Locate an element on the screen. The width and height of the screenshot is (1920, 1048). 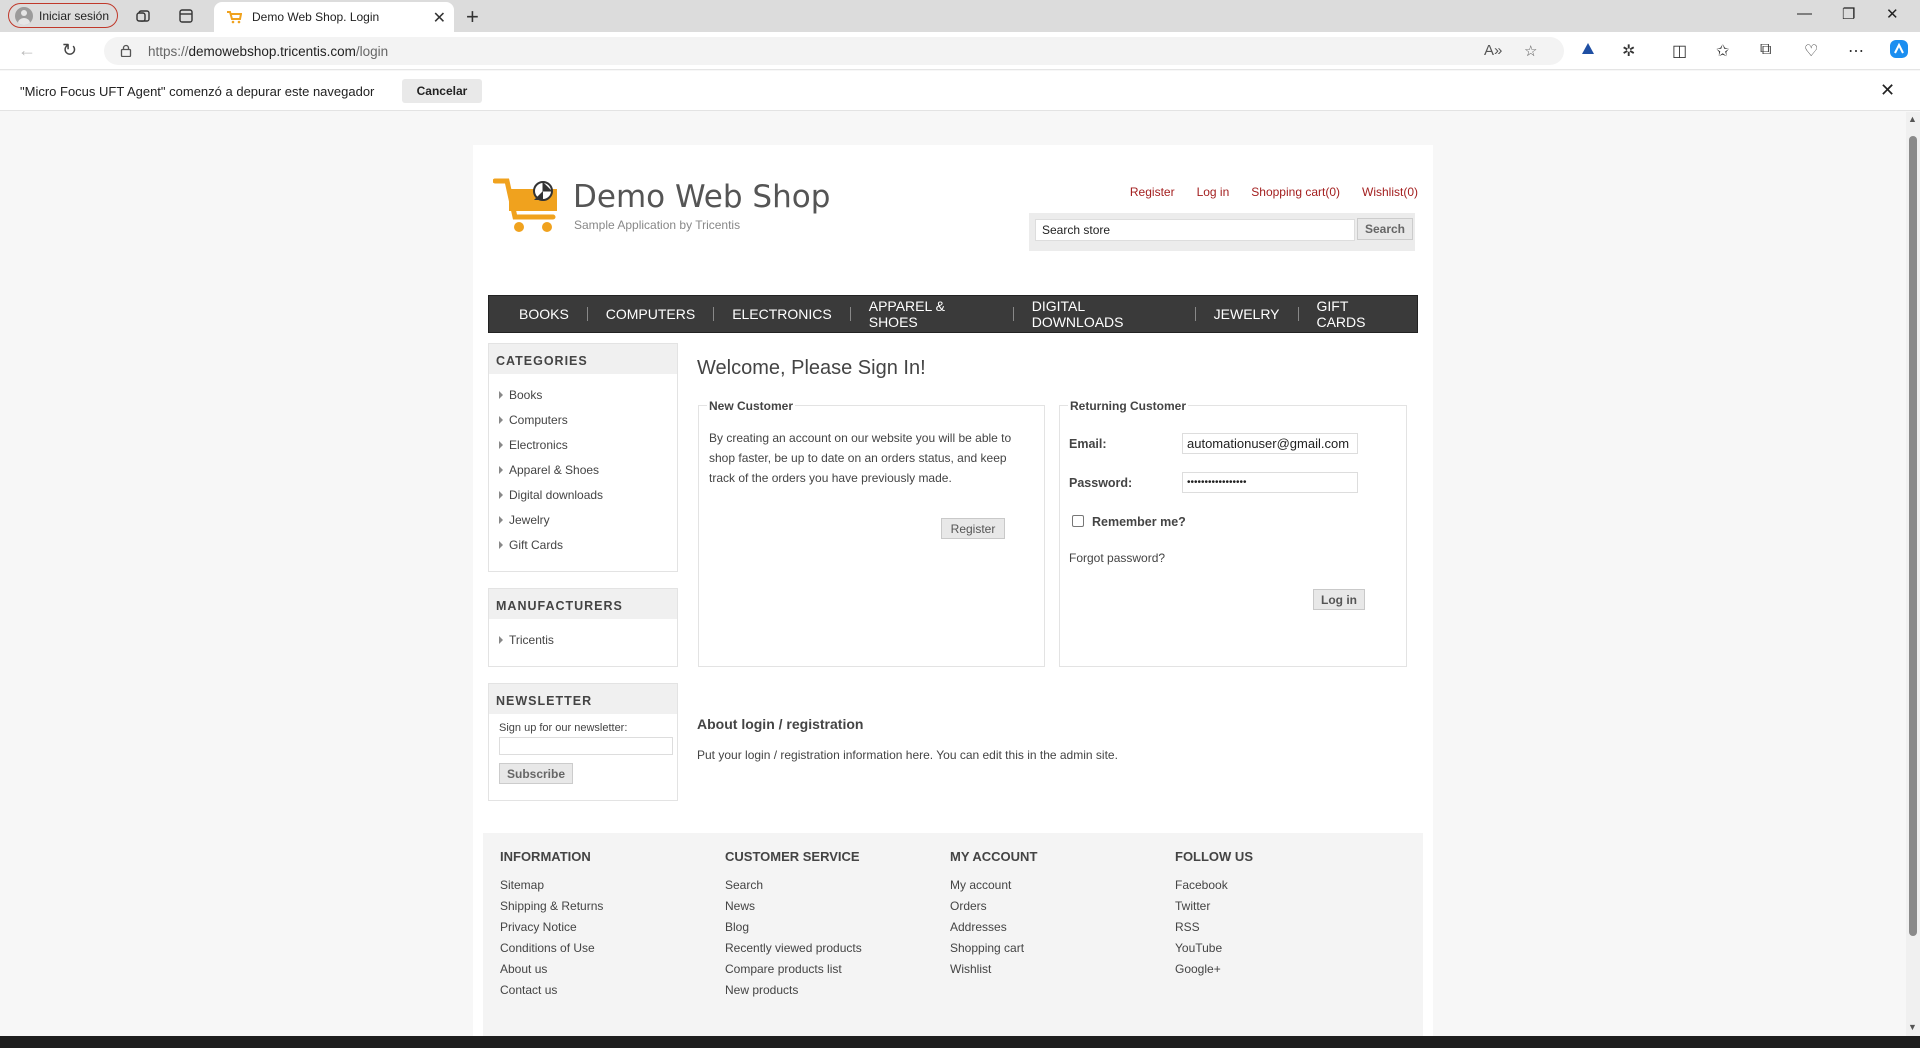
footer-link: New products is located at coordinates (793, 993).